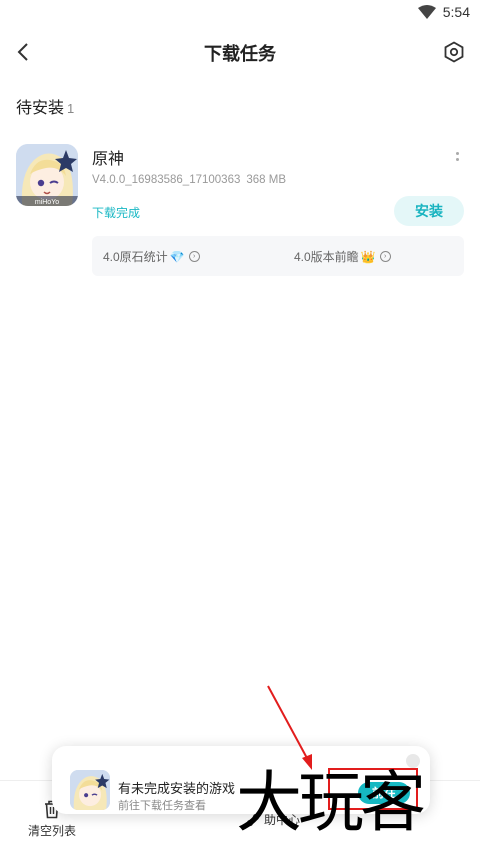 This screenshot has width=480, height=854. What do you see at coordinates (278, 256) in the screenshot?
I see `app-tags: 4.0原石统计 💎 › 4.0版本前瞻 👑 ›` at bounding box center [278, 256].